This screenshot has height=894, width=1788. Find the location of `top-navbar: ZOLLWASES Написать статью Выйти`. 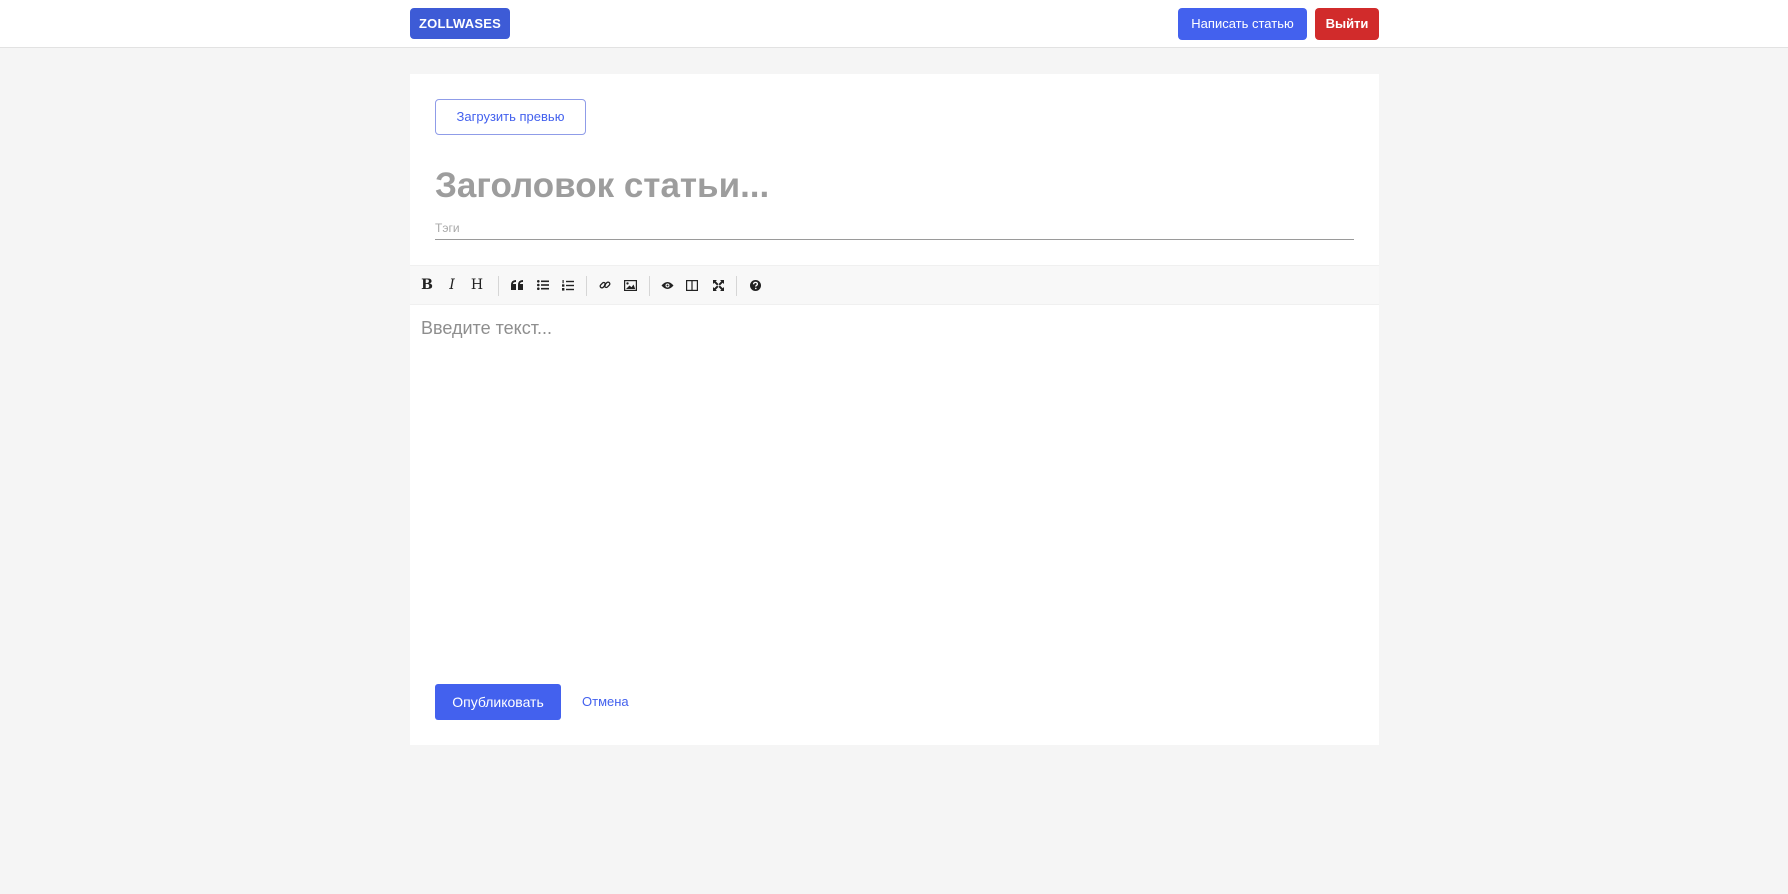

top-navbar: ZOLLWASES Написать статью Выйти is located at coordinates (894, 24).